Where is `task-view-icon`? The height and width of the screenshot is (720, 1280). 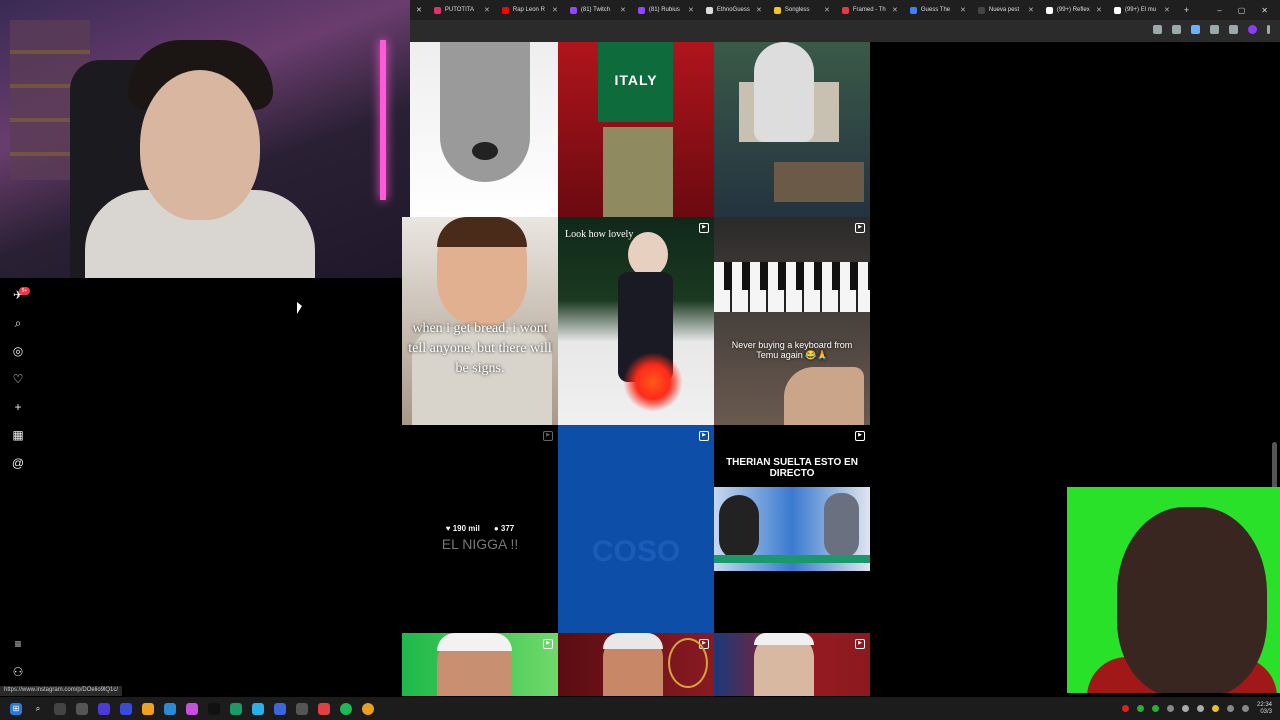
task-view-icon is located at coordinates (60, 708).